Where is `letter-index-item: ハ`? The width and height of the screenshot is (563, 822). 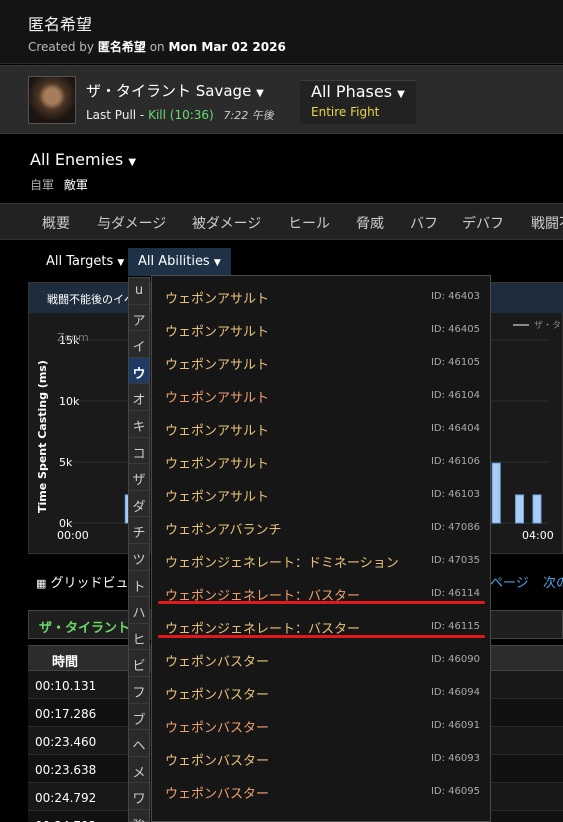
letter-index-item: ハ is located at coordinates (139, 610).